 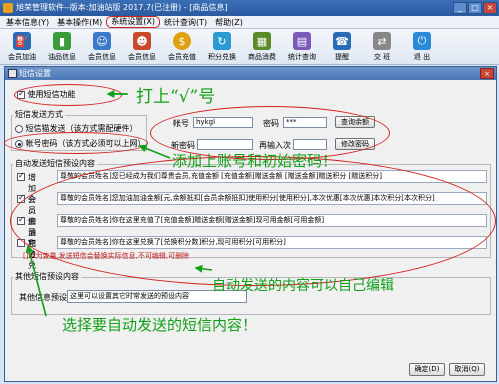 I want to click on annotation-select-hint: 选择要自动发送的短信内容！, so click(x=160, y=325).